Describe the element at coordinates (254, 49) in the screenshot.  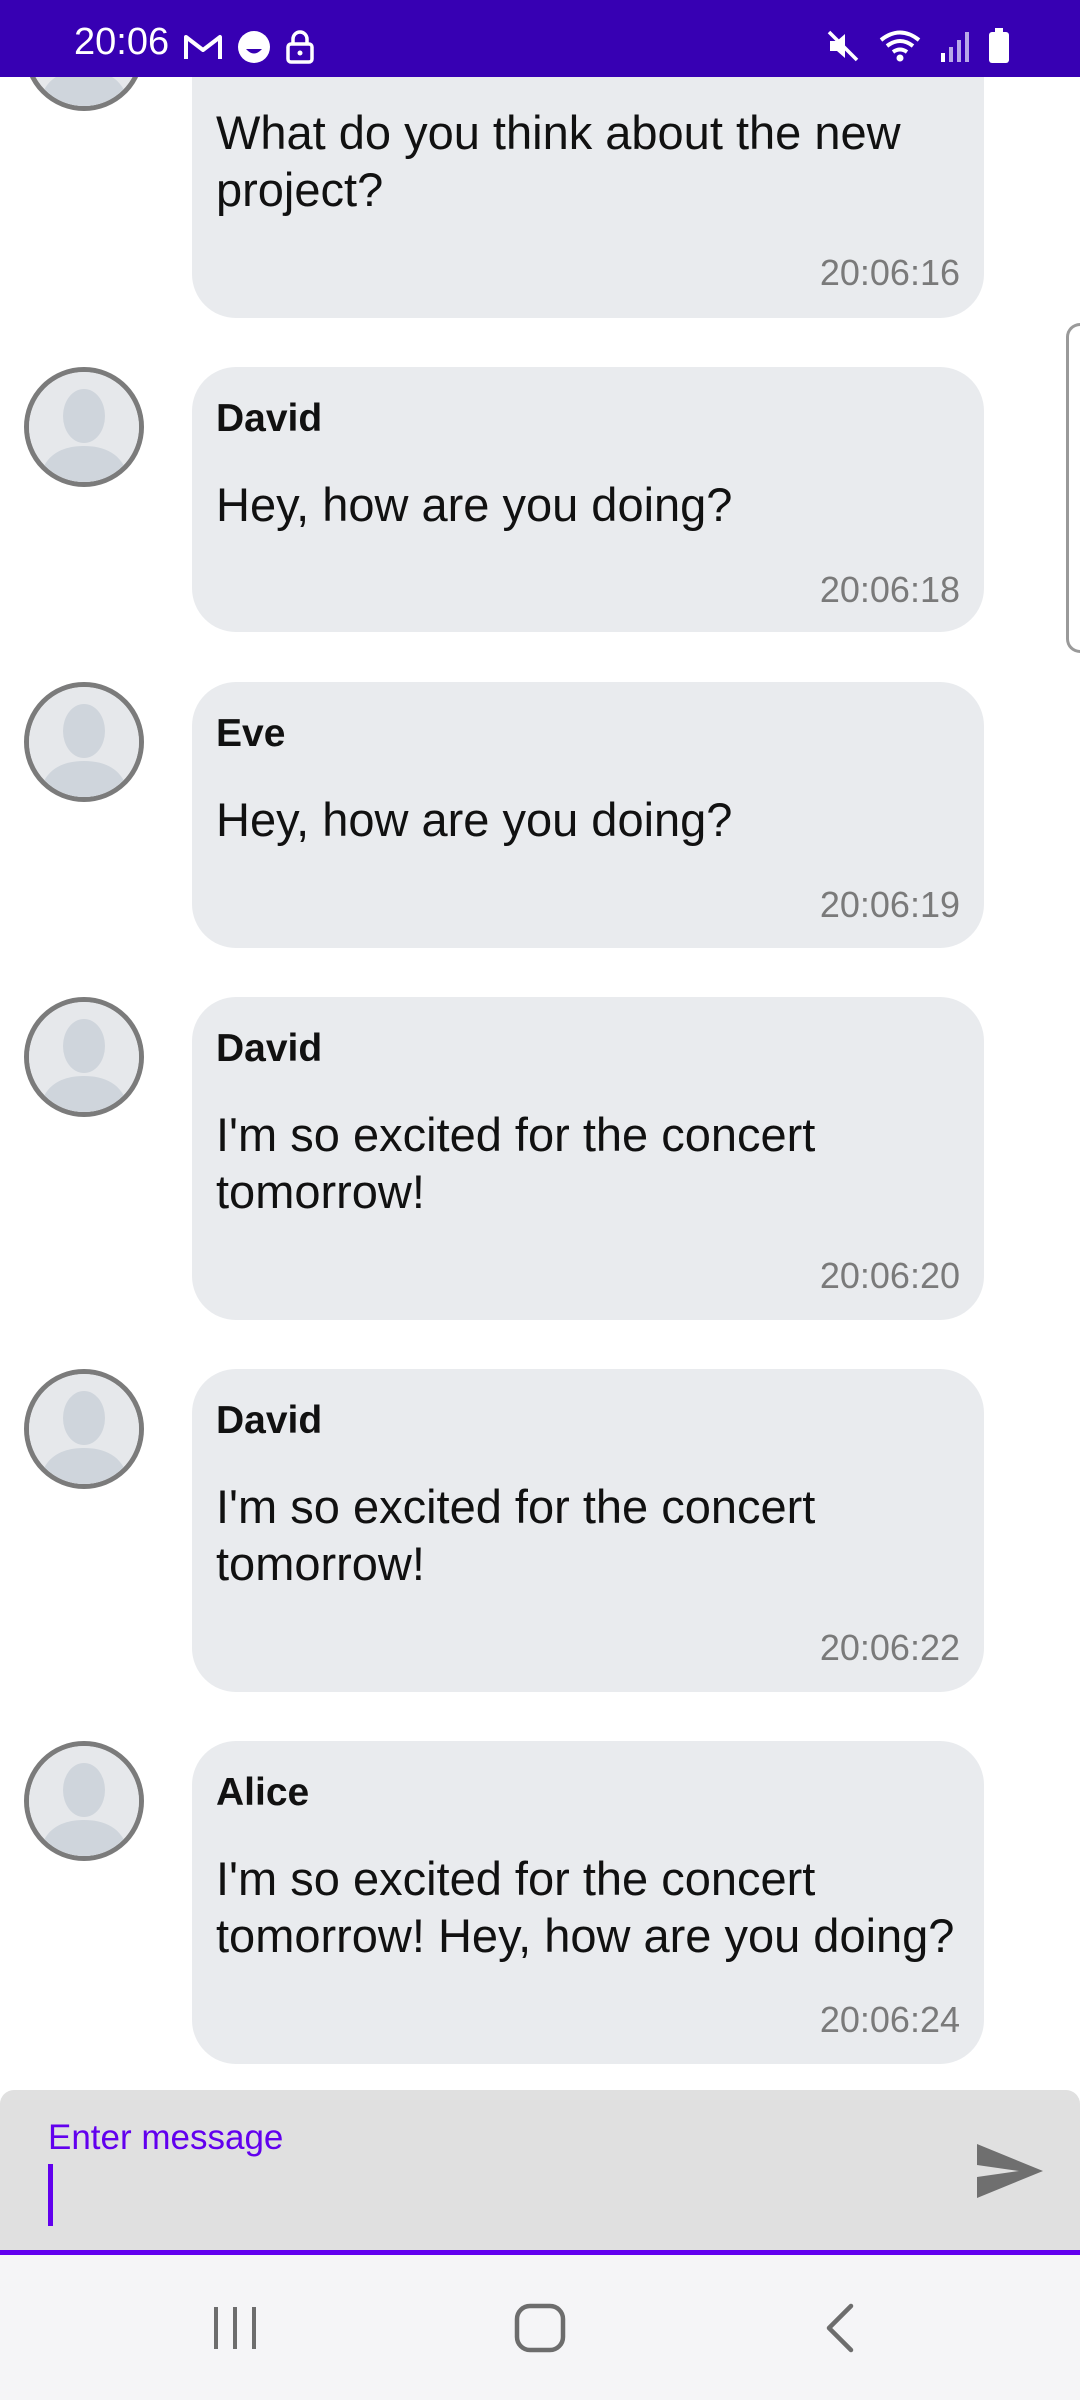
I see `face-icon` at that location.